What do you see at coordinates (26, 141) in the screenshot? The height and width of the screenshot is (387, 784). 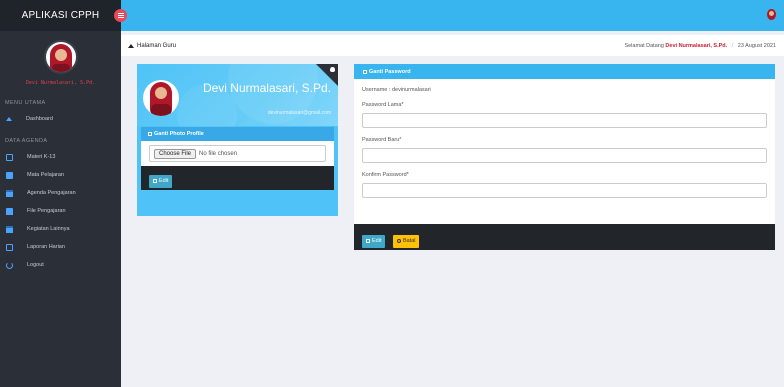 I see `section-data-agenda: DATA AGENDA` at bounding box center [26, 141].